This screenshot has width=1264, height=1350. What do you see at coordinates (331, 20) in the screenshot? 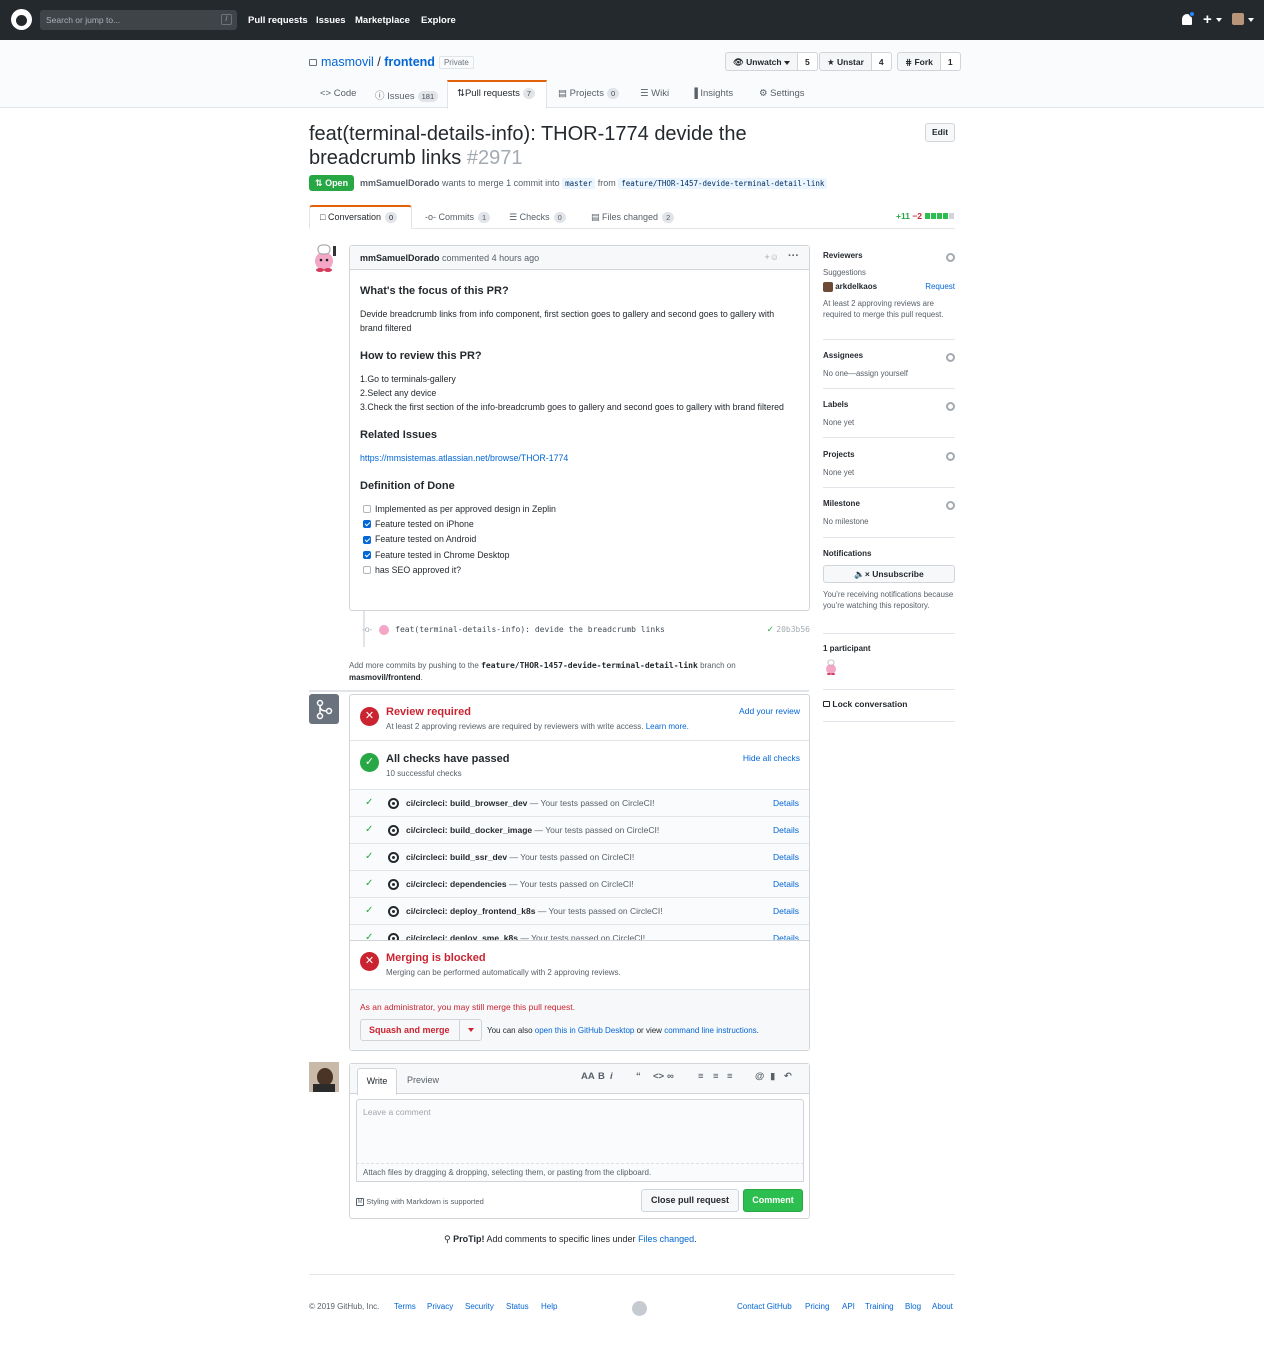
I see `nav-issues: Issues` at bounding box center [331, 20].